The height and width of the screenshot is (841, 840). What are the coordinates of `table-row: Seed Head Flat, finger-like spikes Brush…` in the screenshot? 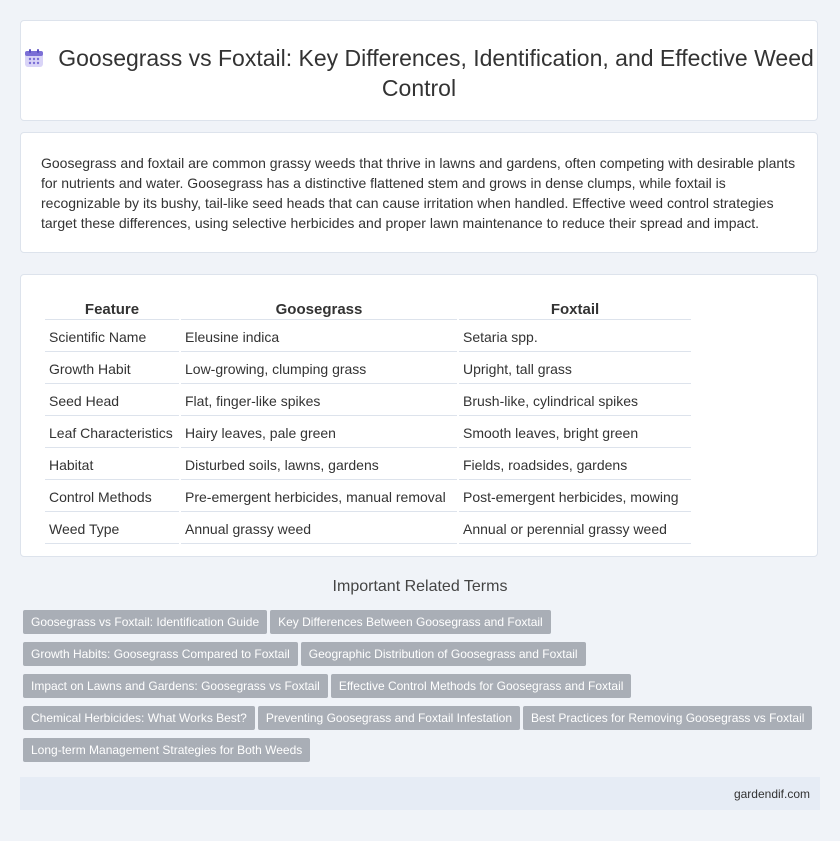 It's located at (368, 401).